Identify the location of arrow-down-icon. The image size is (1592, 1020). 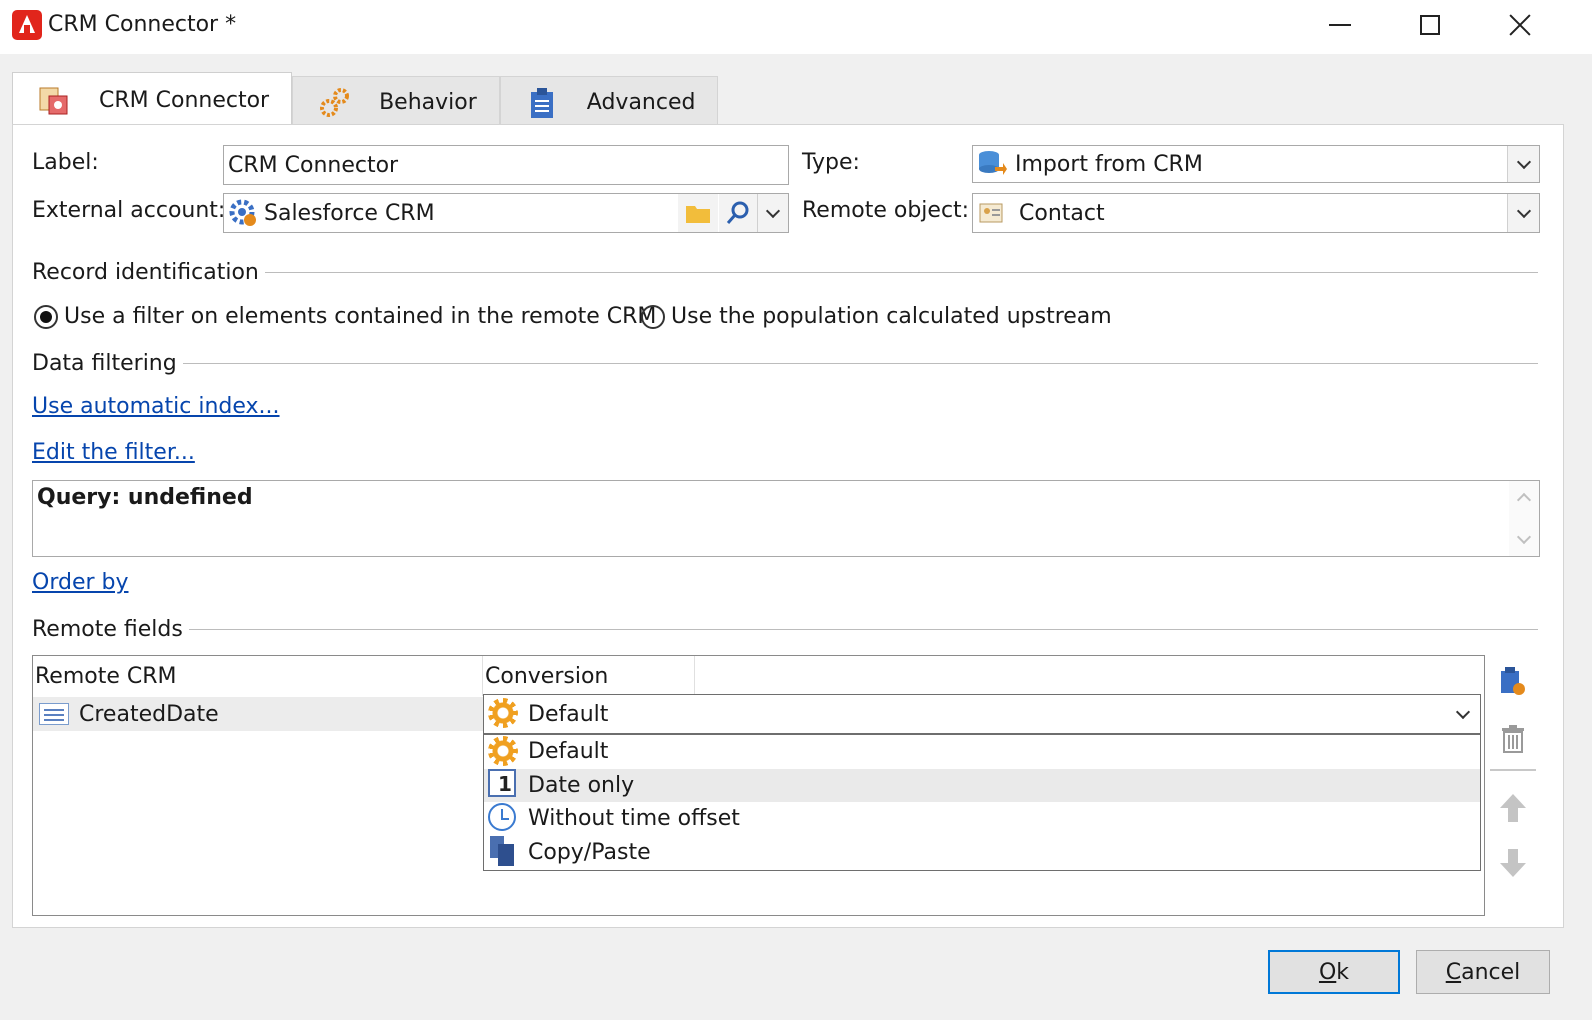
(1513, 863).